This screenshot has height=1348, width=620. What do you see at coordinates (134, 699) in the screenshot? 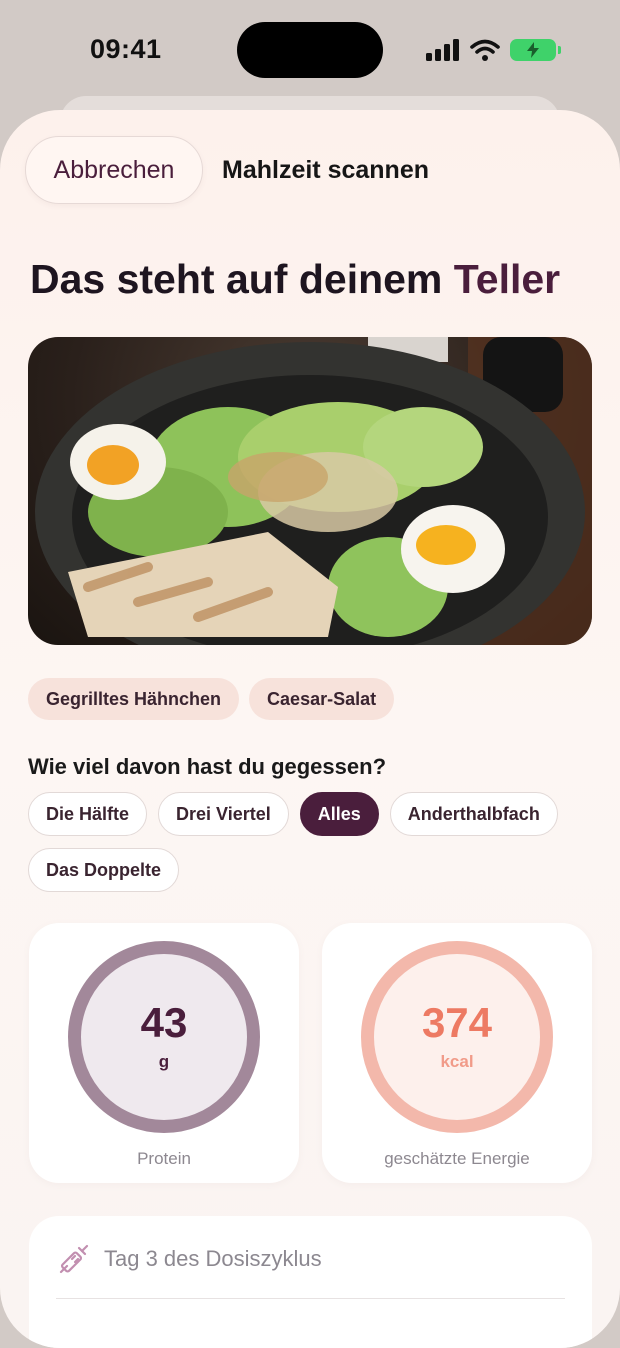
I see `food-chip: Gegrilltes Hähnchen` at bounding box center [134, 699].